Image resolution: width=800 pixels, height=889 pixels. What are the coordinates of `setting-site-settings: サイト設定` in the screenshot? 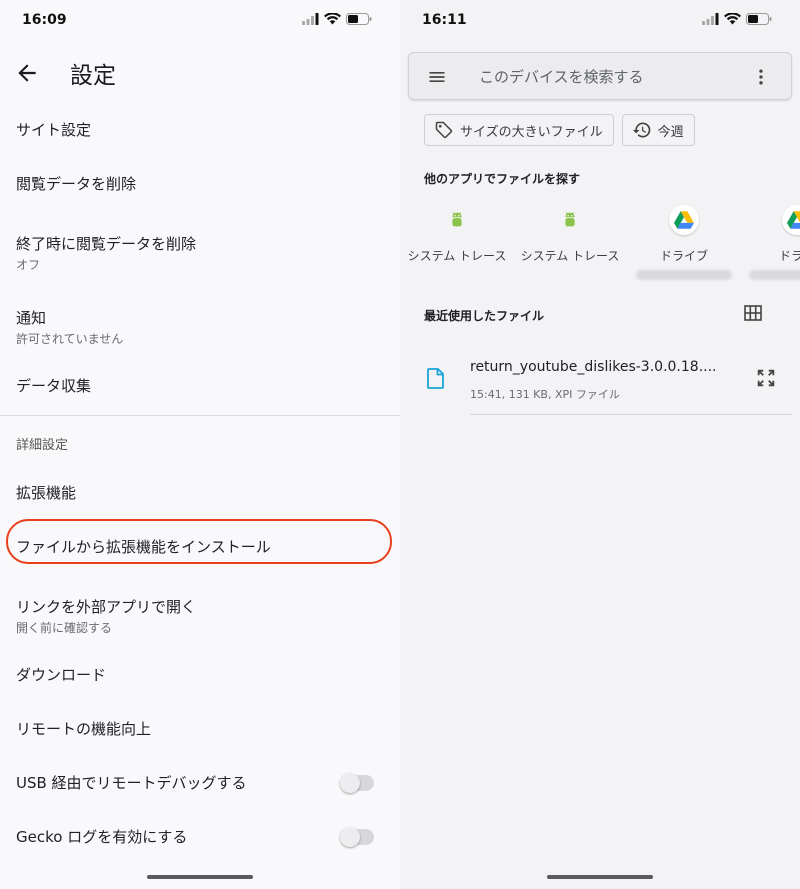 It's located at (200, 131).